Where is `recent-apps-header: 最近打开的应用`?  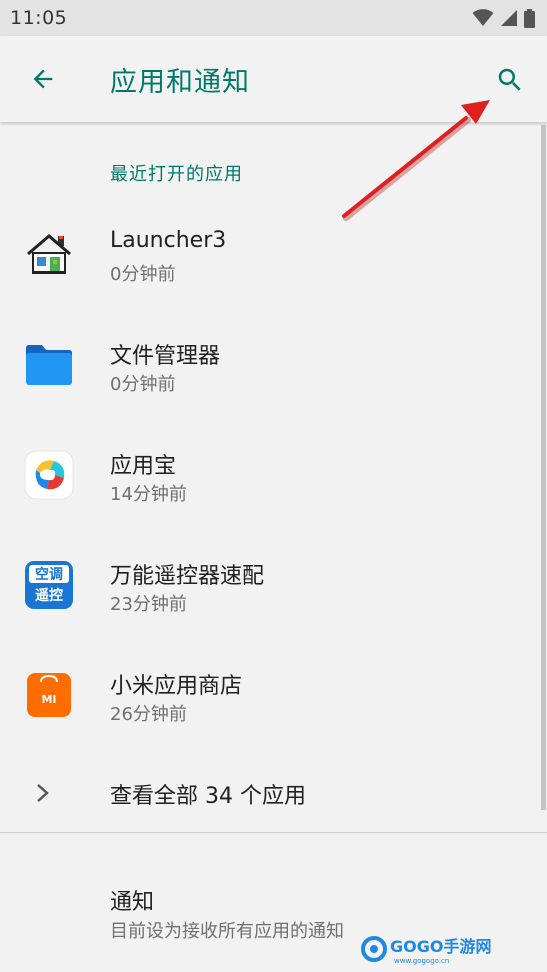
recent-apps-header: 最近打开的应用 is located at coordinates (176, 174).